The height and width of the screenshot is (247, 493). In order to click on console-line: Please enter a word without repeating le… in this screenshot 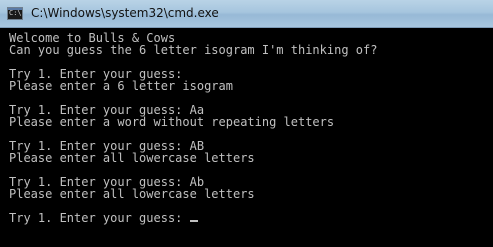, I will do `click(172, 122)`.